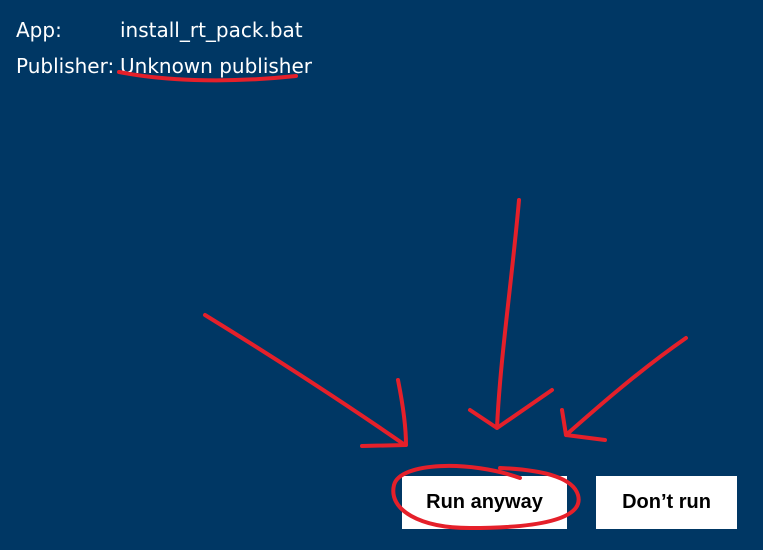 This screenshot has width=763, height=550. I want to click on run-anyway-button: Run anyway, so click(484, 502).